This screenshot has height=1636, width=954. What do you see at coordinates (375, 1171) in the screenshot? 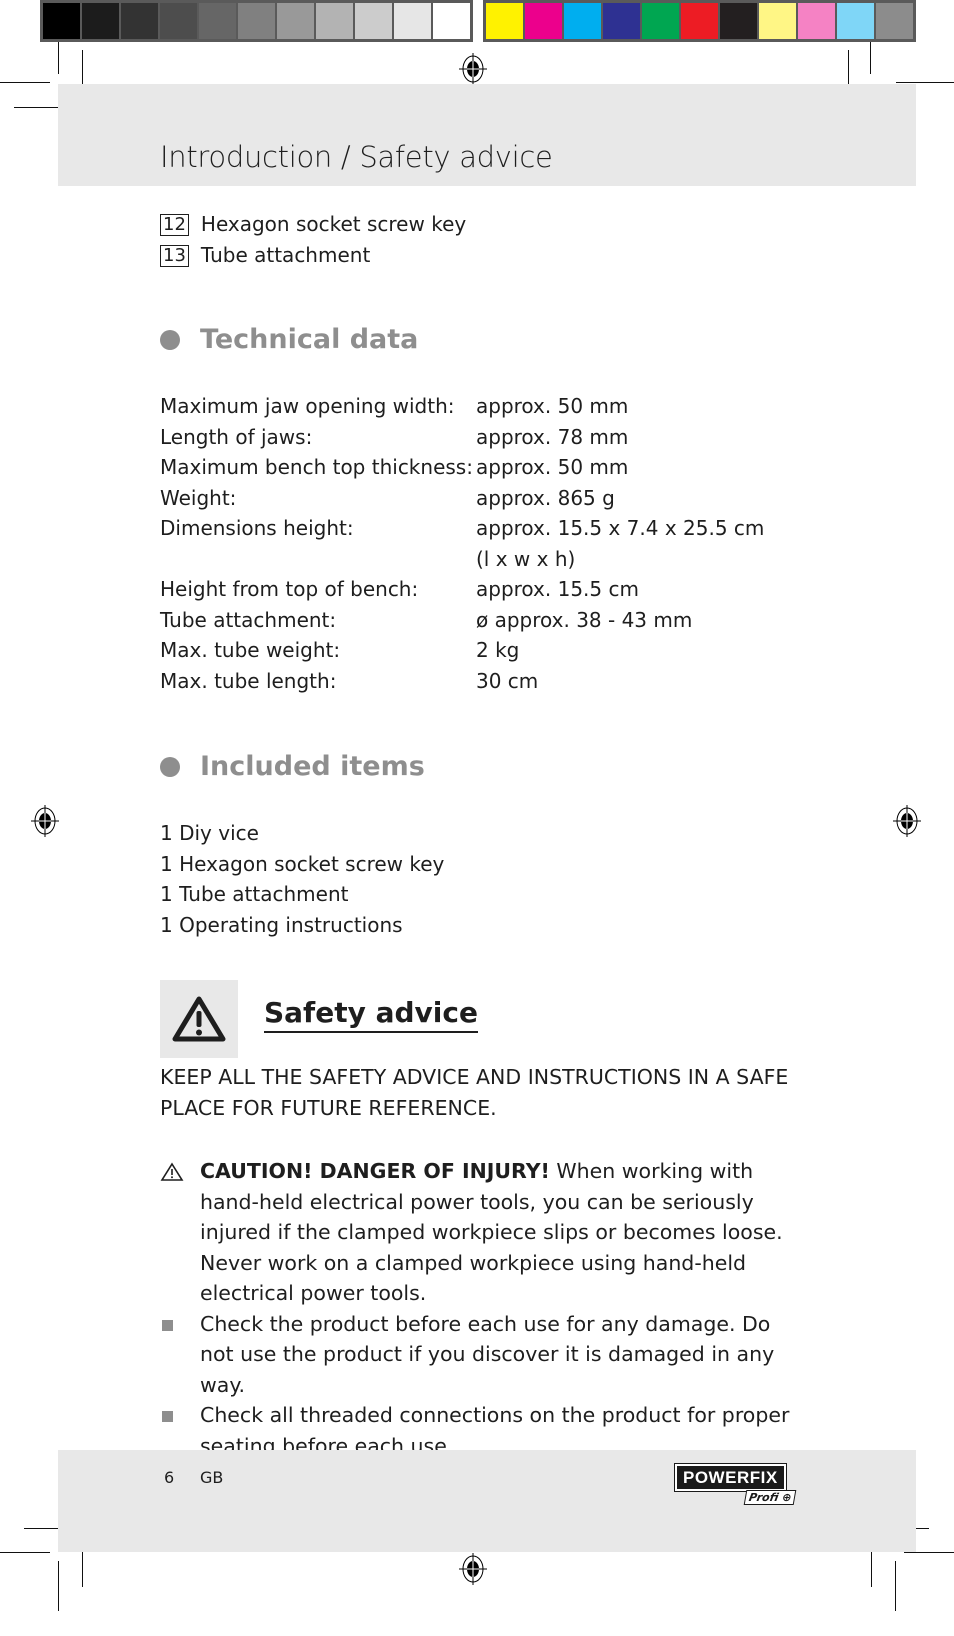
I see `caution-label: CAUTION! DANGER OF INJURY!` at bounding box center [375, 1171].